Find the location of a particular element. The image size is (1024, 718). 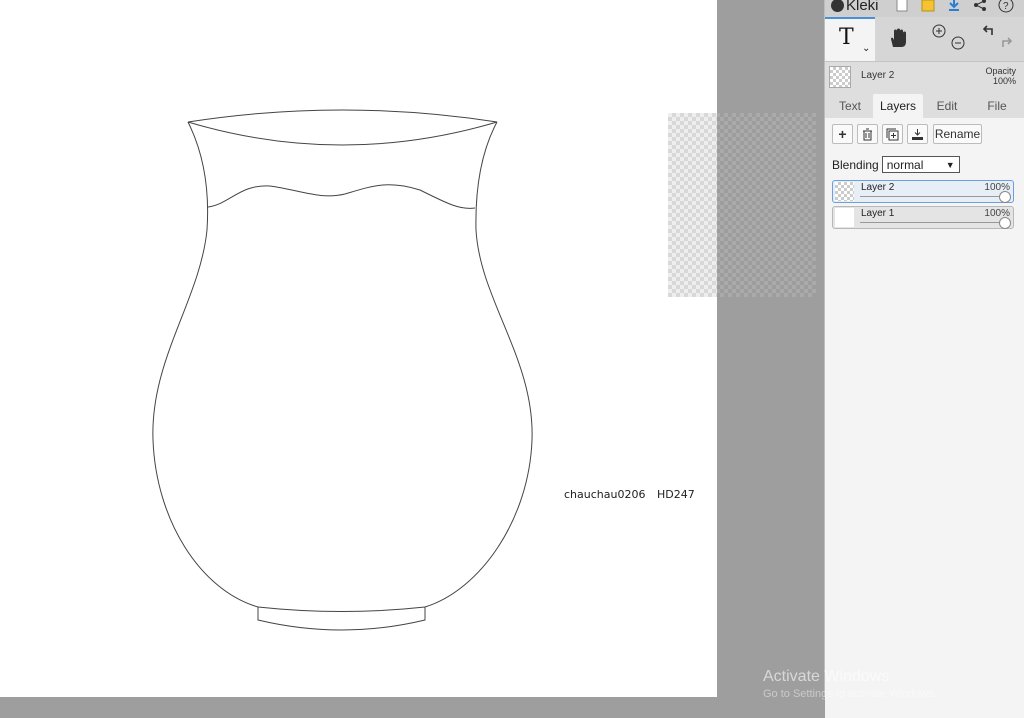

merge-down-icon is located at coordinates (917, 134).